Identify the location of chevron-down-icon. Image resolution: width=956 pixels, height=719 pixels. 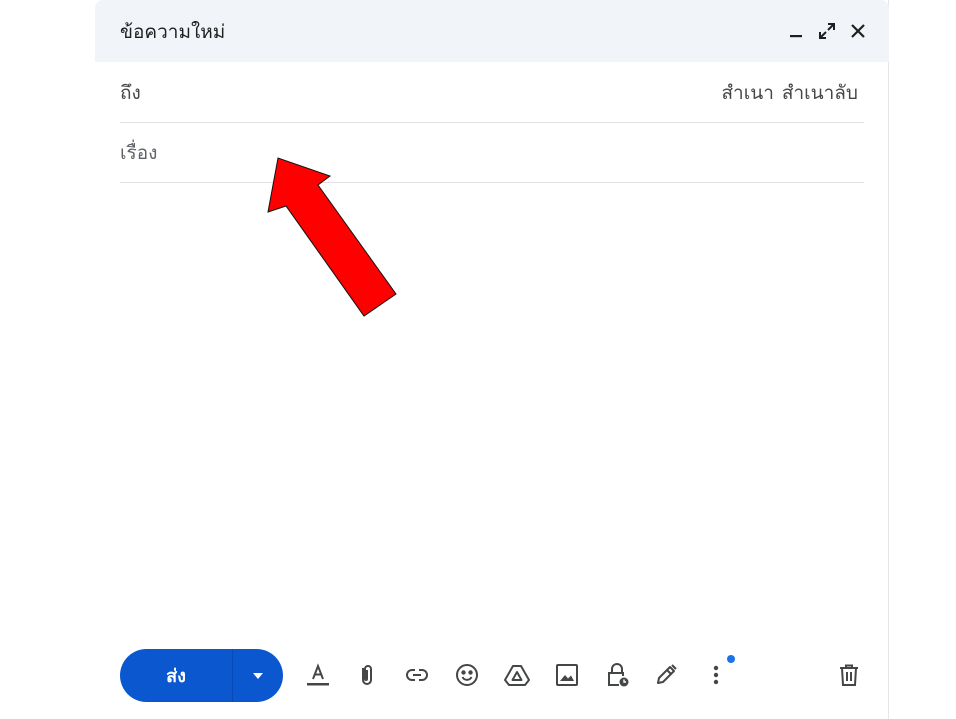
(258, 675).